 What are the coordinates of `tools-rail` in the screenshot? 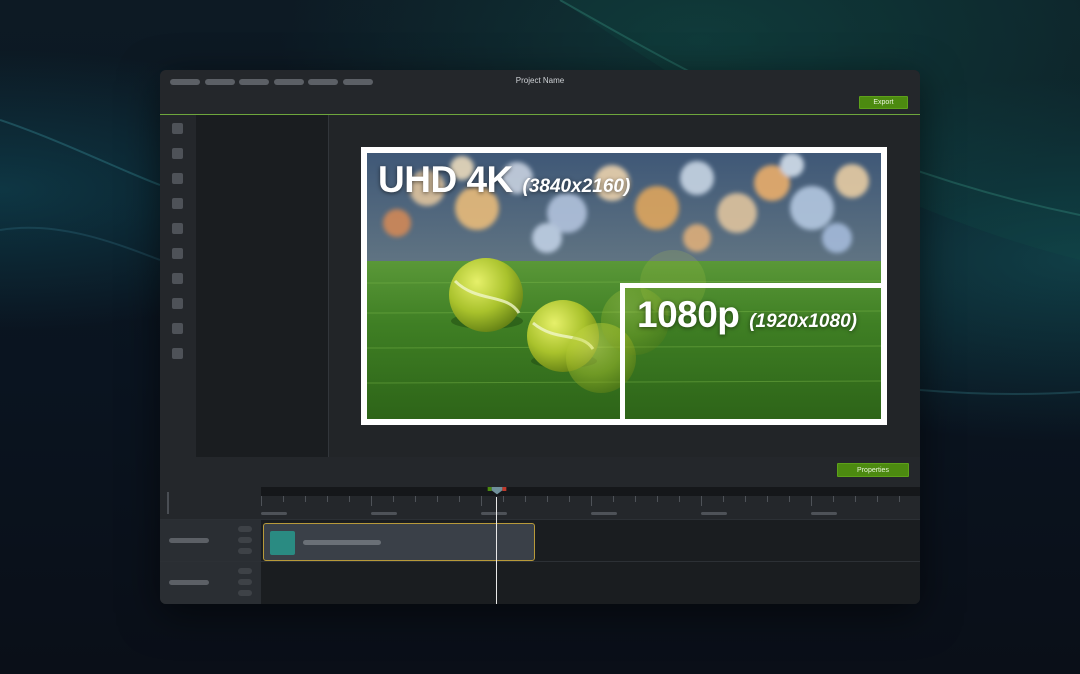 It's located at (178, 286).